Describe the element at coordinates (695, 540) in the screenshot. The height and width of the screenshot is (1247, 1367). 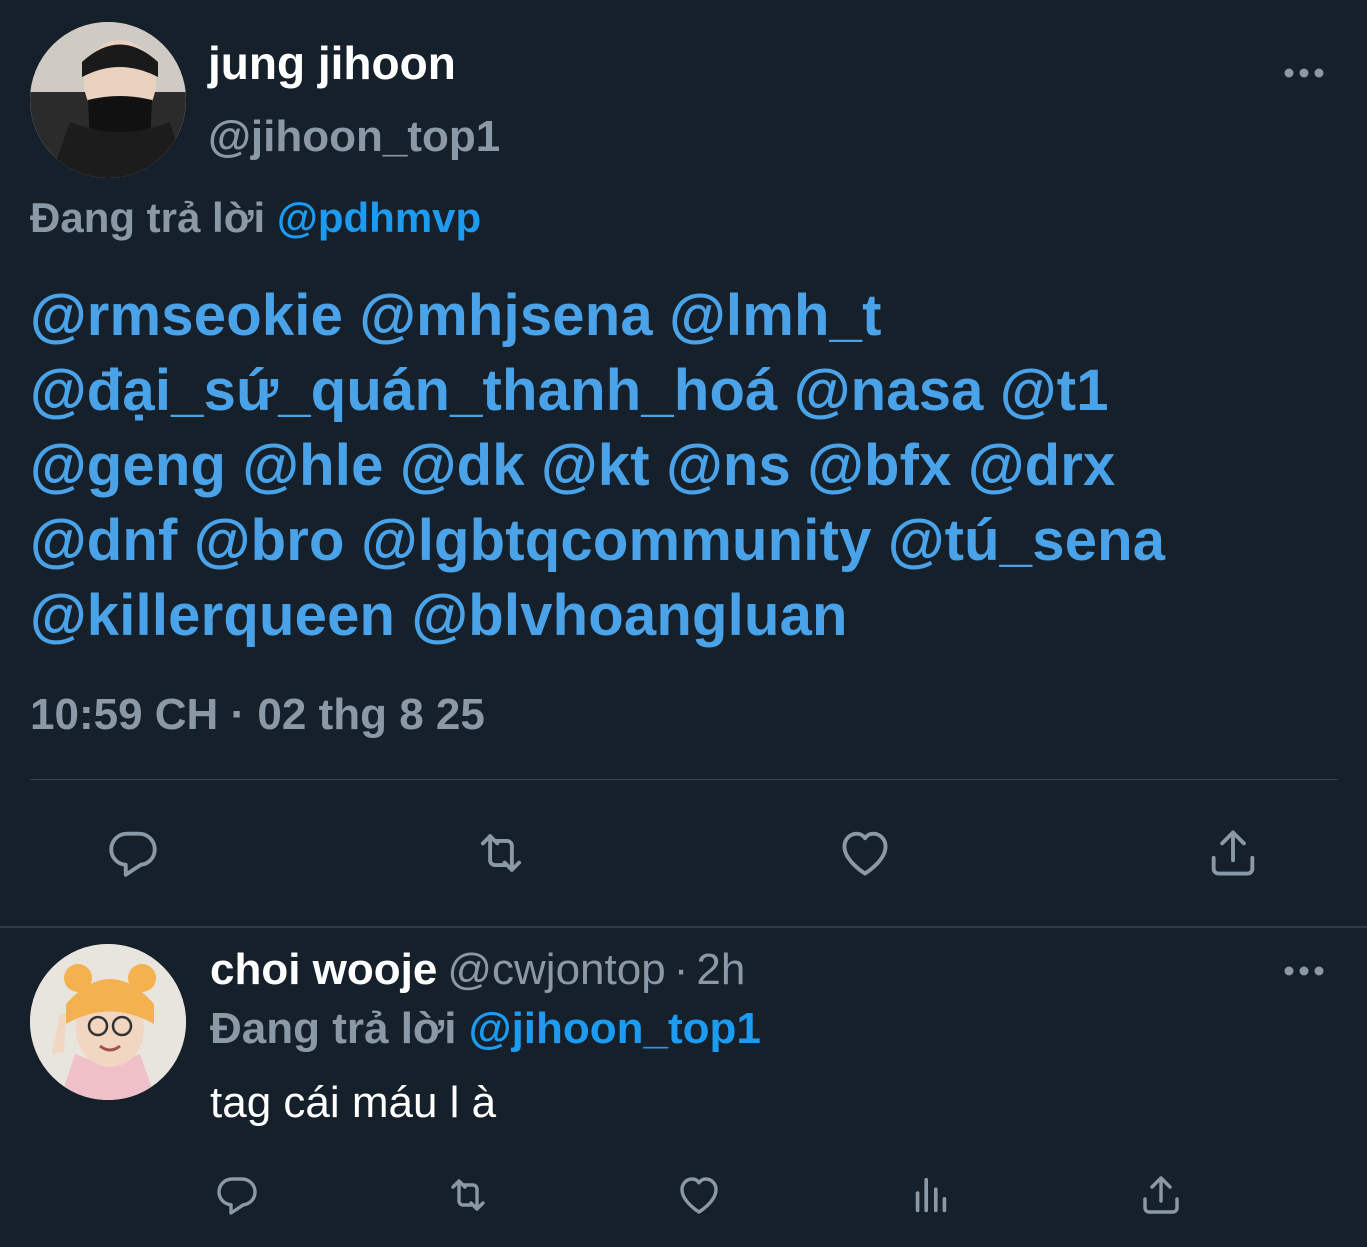
I see `mention-line: @dnf @bro @lgbtqcommunity @tú_sena` at that location.